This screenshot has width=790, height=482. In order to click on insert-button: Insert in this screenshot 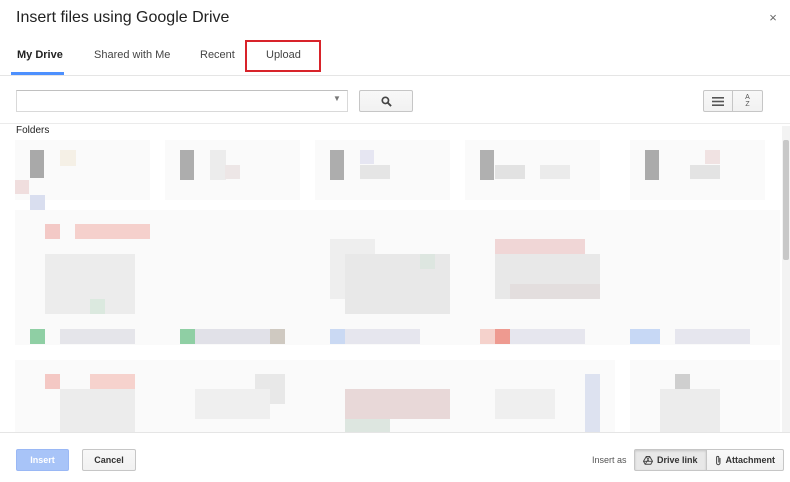, I will do `click(42, 460)`.